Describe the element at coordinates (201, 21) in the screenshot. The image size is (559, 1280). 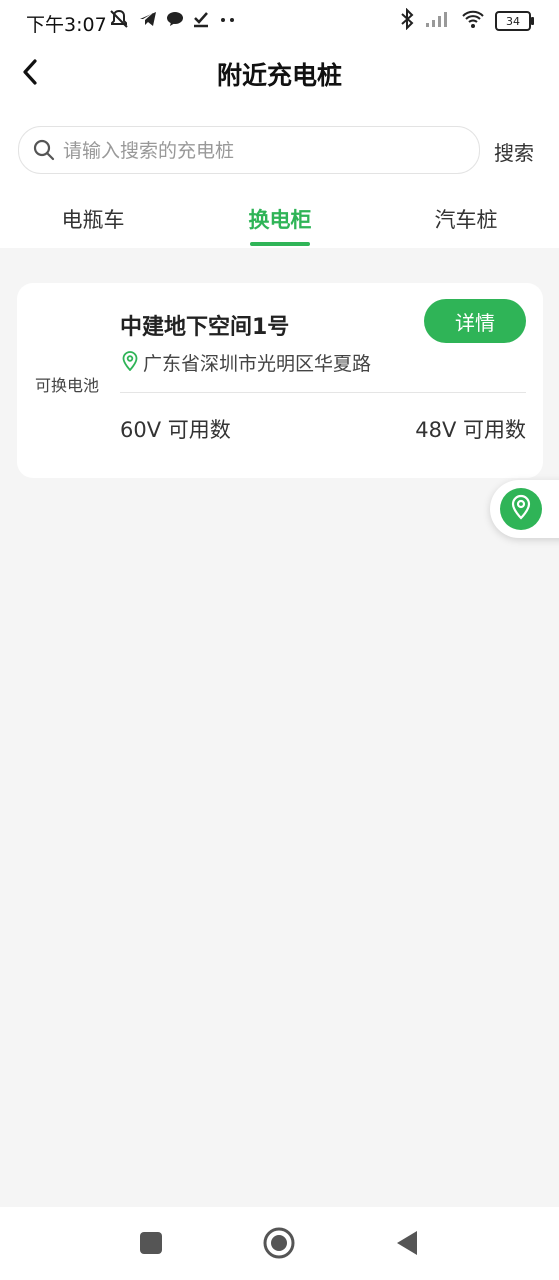
I see `check-icon` at that location.